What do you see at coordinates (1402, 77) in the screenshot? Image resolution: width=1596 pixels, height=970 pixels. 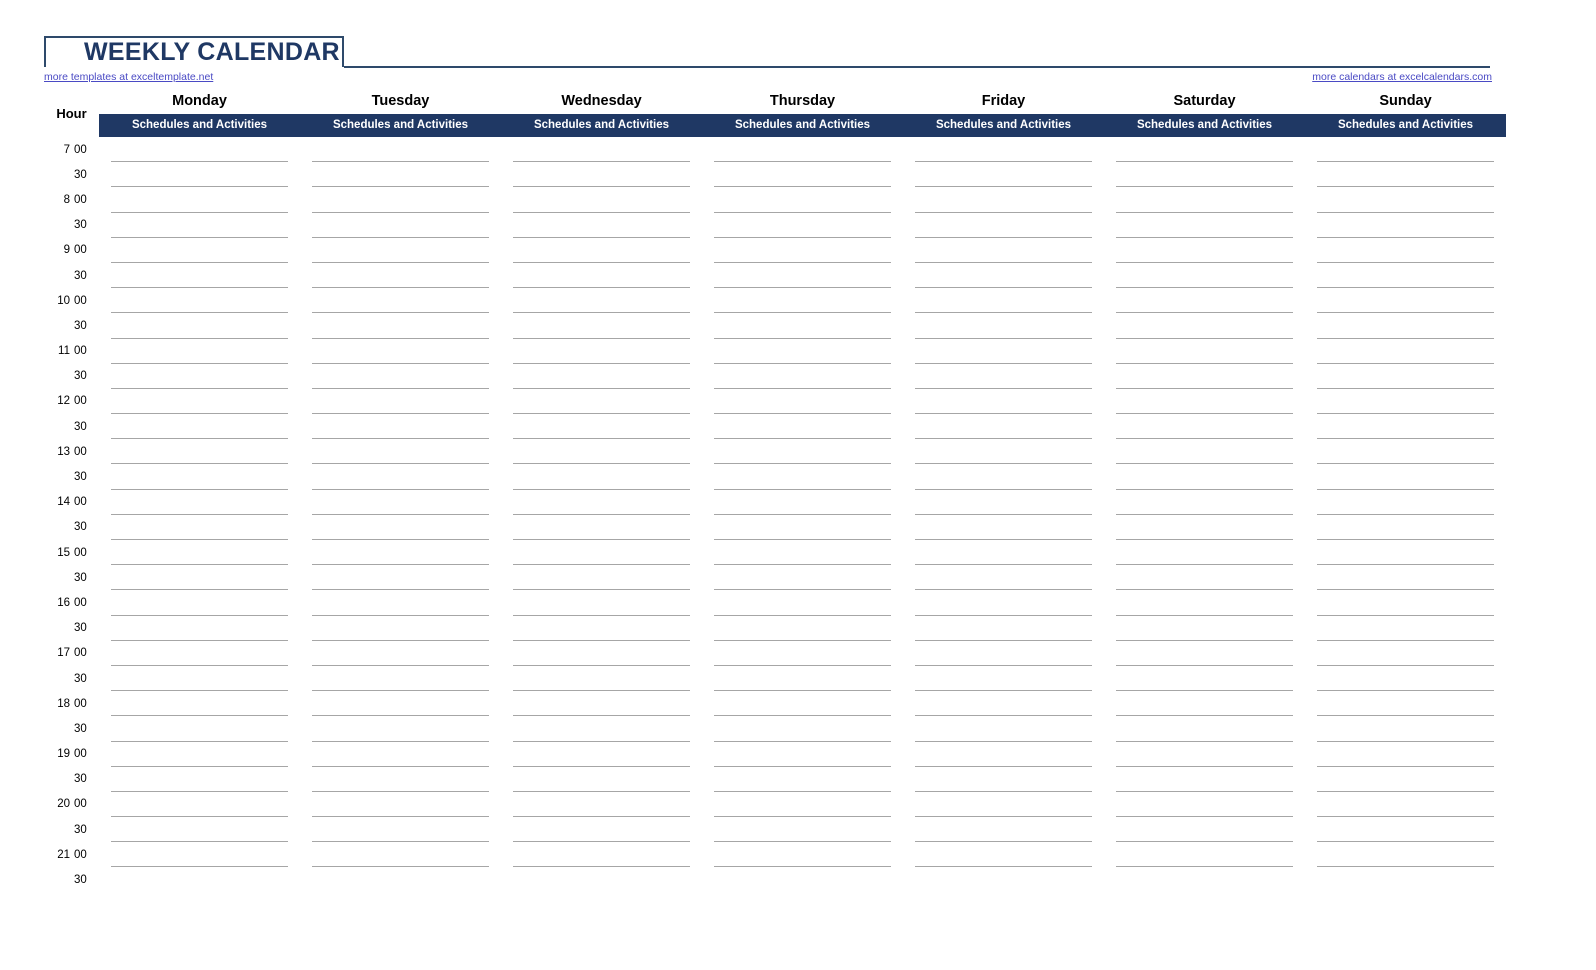 I see `excelcalendars-link: more calendars at excelcalendars.com` at bounding box center [1402, 77].